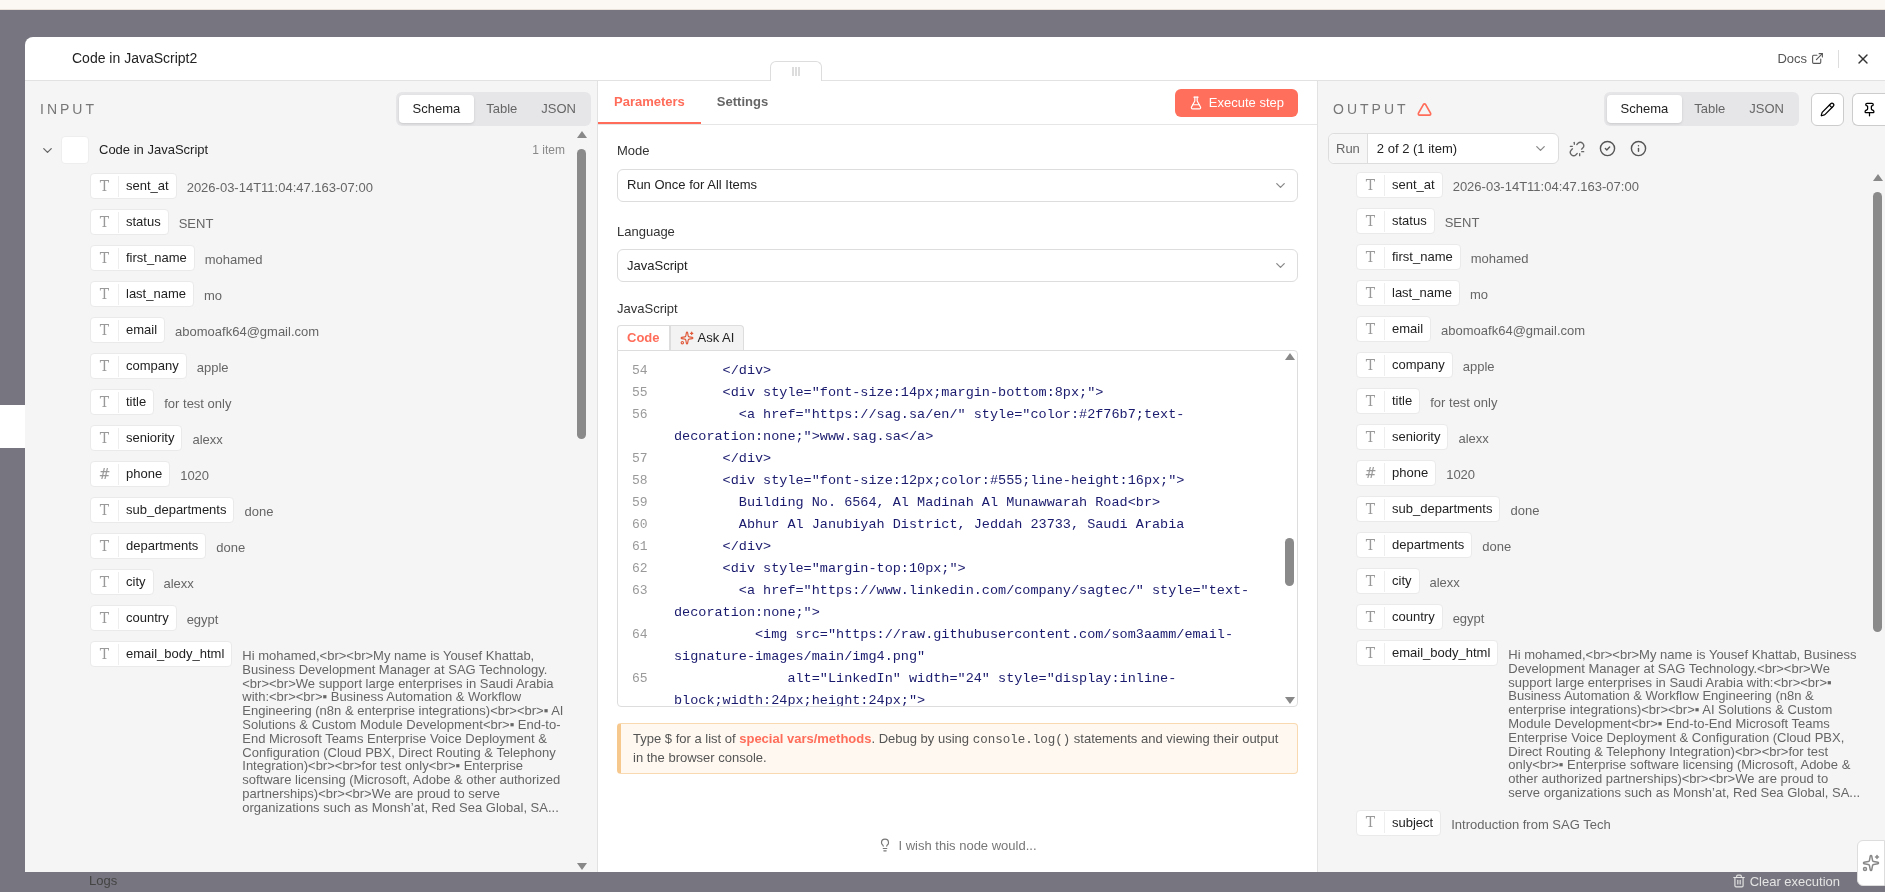 This screenshot has height=892, width=1885. Describe the element at coordinates (1785, 881) in the screenshot. I see `clear-execution-button: Clear execution` at that location.